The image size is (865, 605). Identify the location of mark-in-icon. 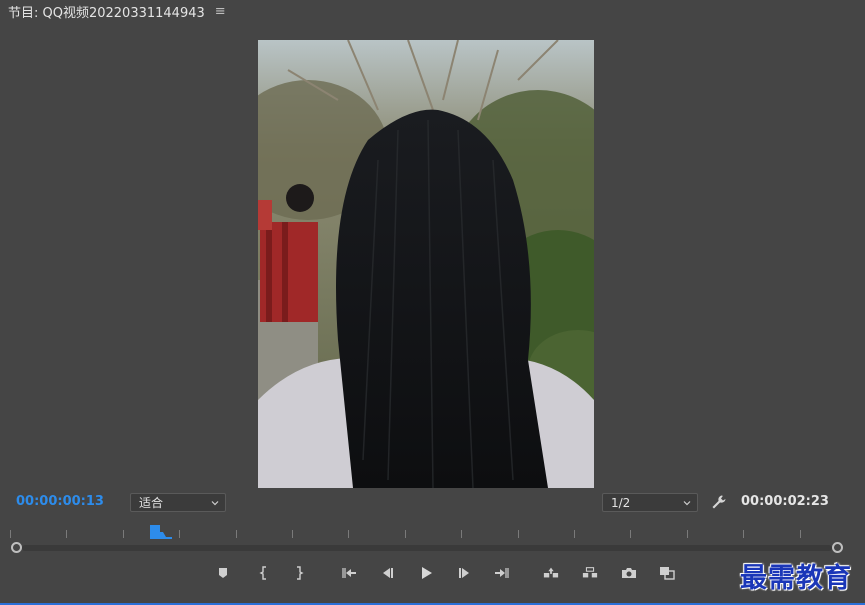
(262, 573).